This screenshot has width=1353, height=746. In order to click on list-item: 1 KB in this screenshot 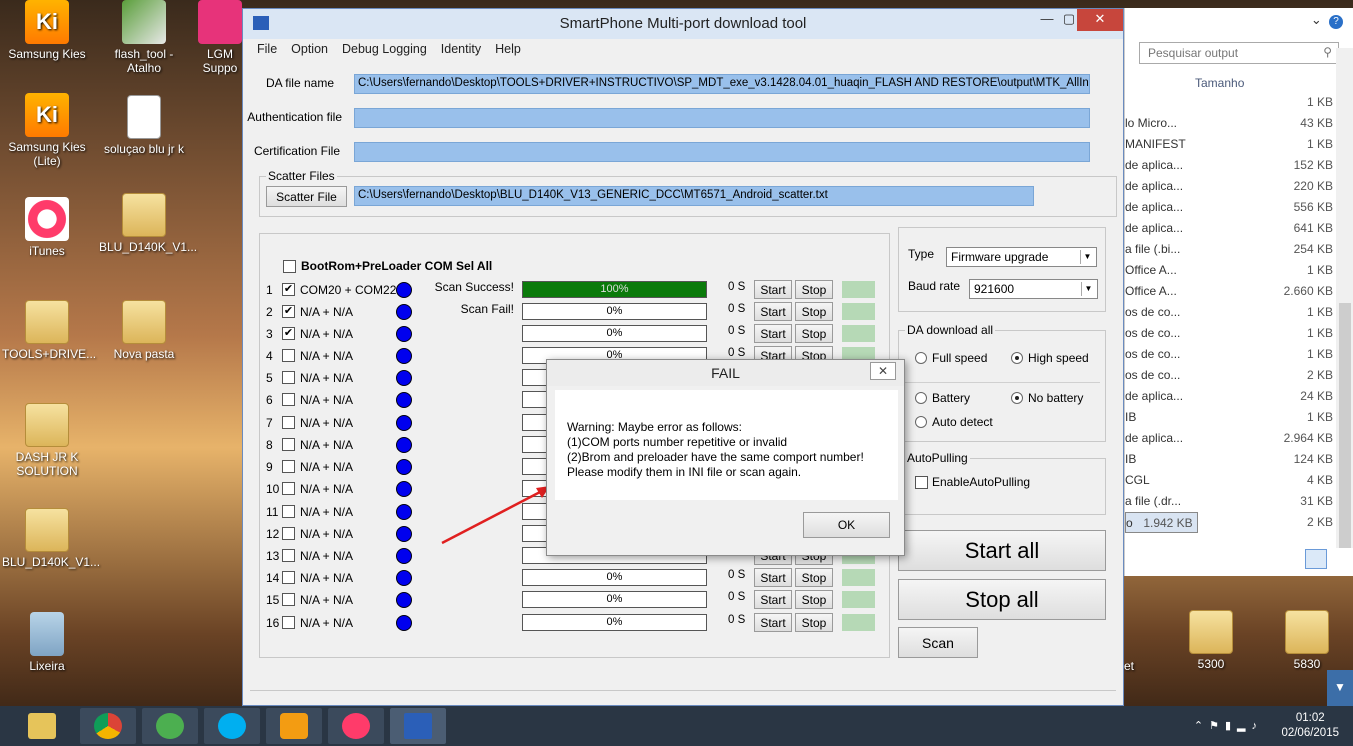, I will do `click(1231, 102)`.